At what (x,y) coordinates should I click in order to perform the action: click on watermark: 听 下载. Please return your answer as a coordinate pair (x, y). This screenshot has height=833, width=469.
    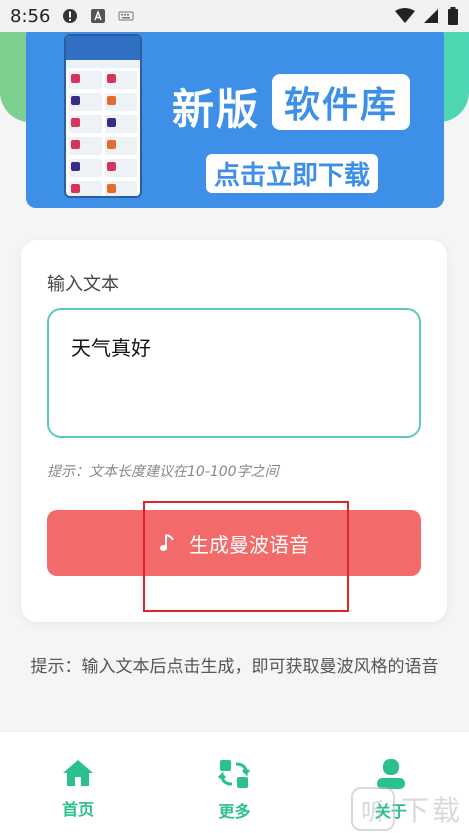
    Looking at the image, I should click on (406, 809).